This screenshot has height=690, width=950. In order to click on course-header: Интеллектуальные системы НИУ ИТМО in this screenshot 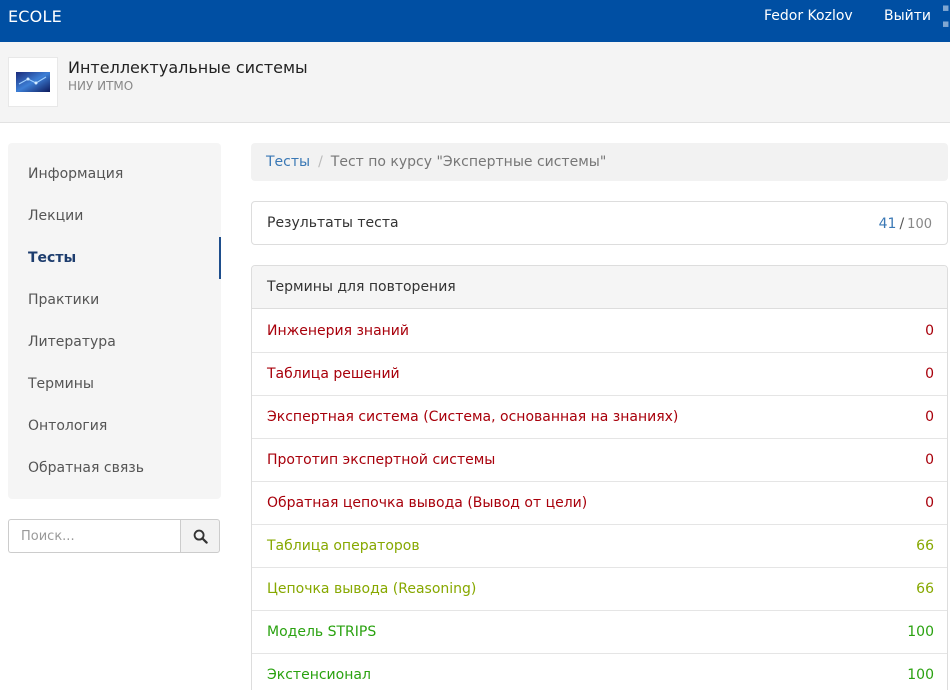, I will do `click(475, 82)`.